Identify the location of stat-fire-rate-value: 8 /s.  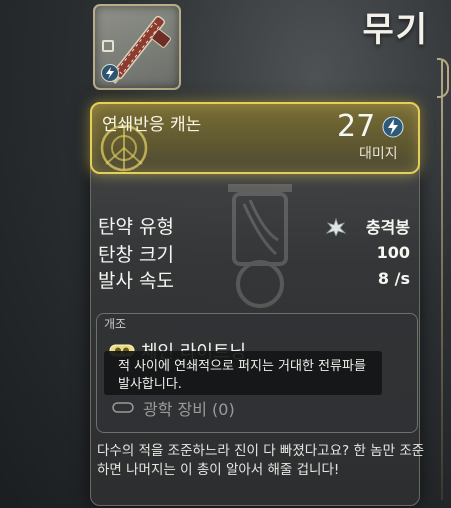
(393, 278).